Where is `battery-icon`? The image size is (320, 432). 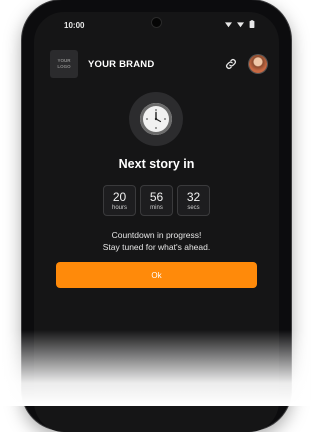 battery-icon is located at coordinates (252, 25).